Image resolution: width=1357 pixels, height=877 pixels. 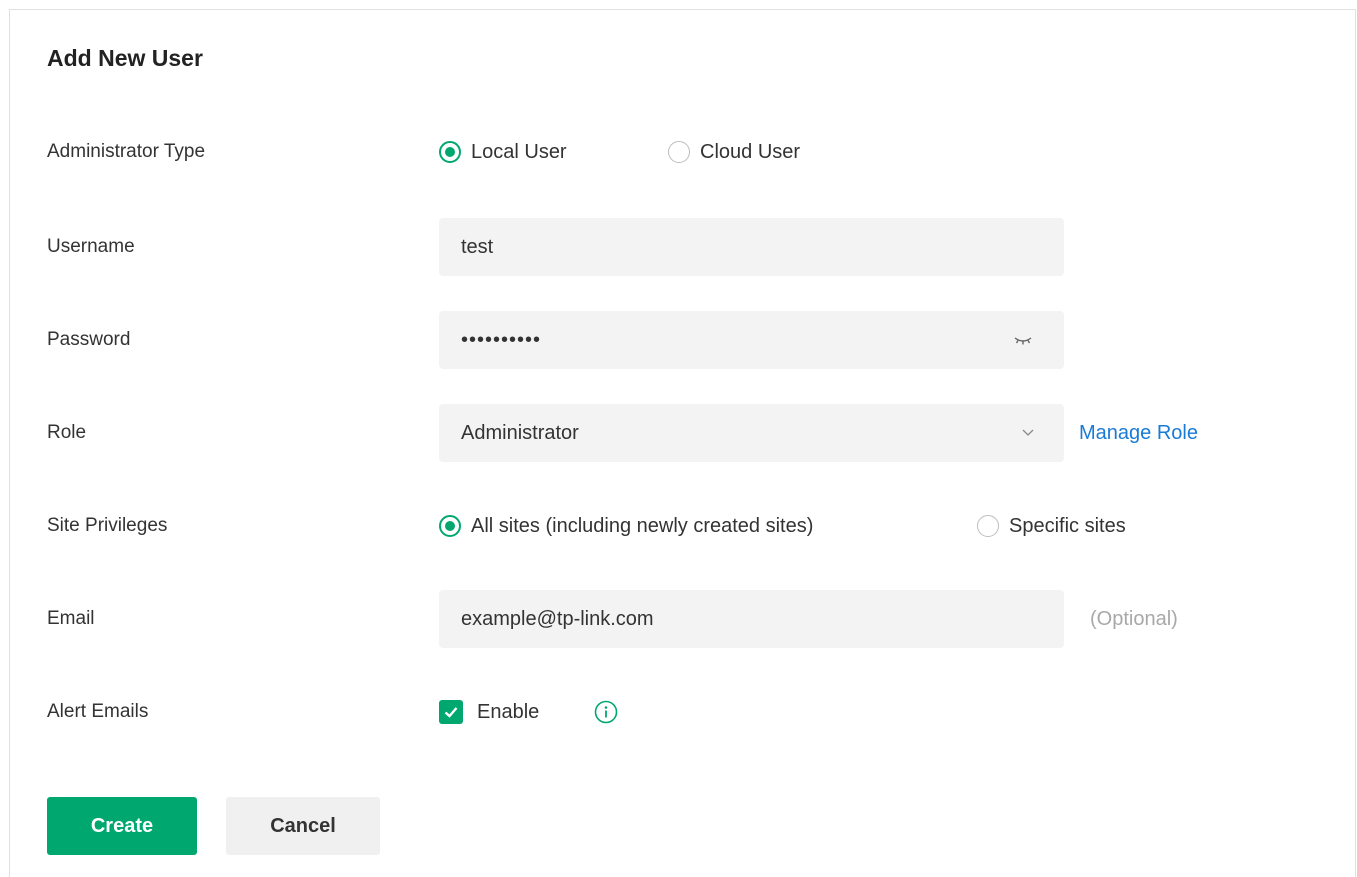 I want to click on optional-hint: (Optional), so click(x=1134, y=619).